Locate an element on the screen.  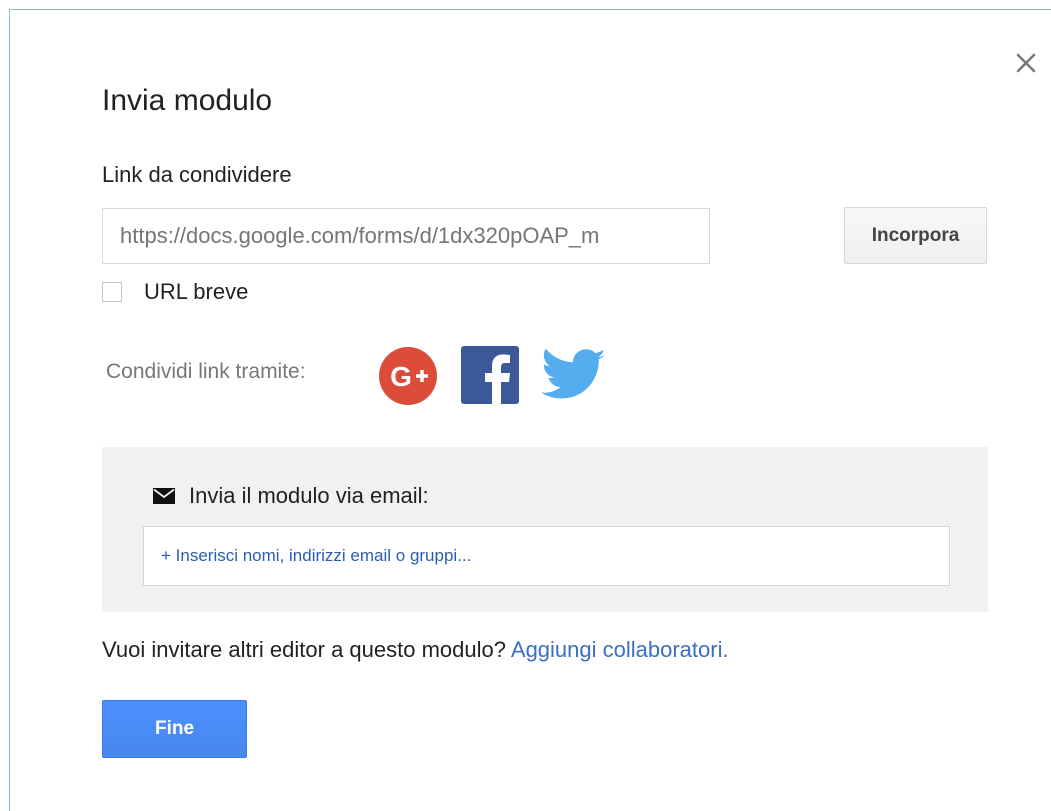
share-via-label: Condividi link tramite: is located at coordinates (206, 371).